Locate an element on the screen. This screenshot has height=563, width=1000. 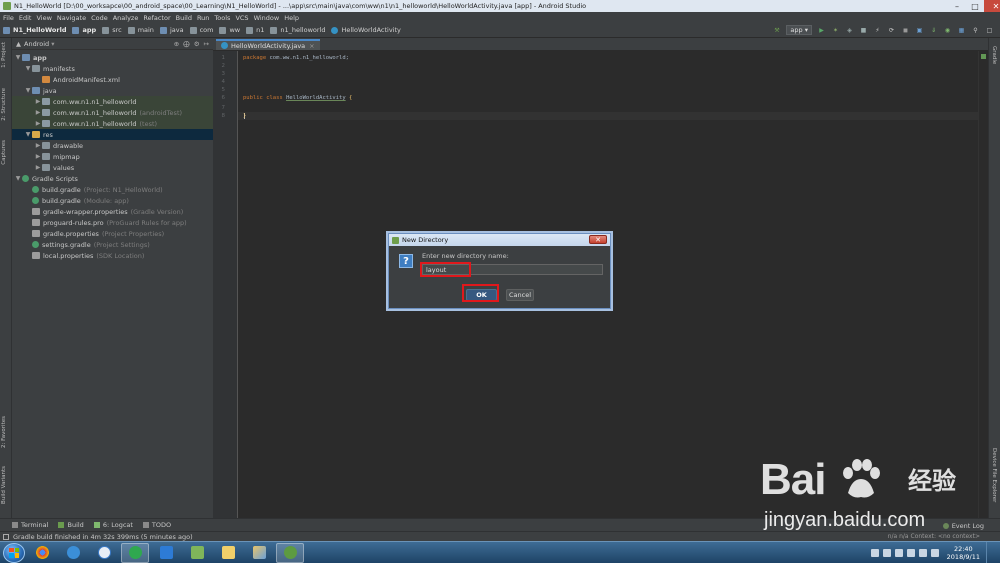
menu-tools: Tools is located at coordinates (222, 18).